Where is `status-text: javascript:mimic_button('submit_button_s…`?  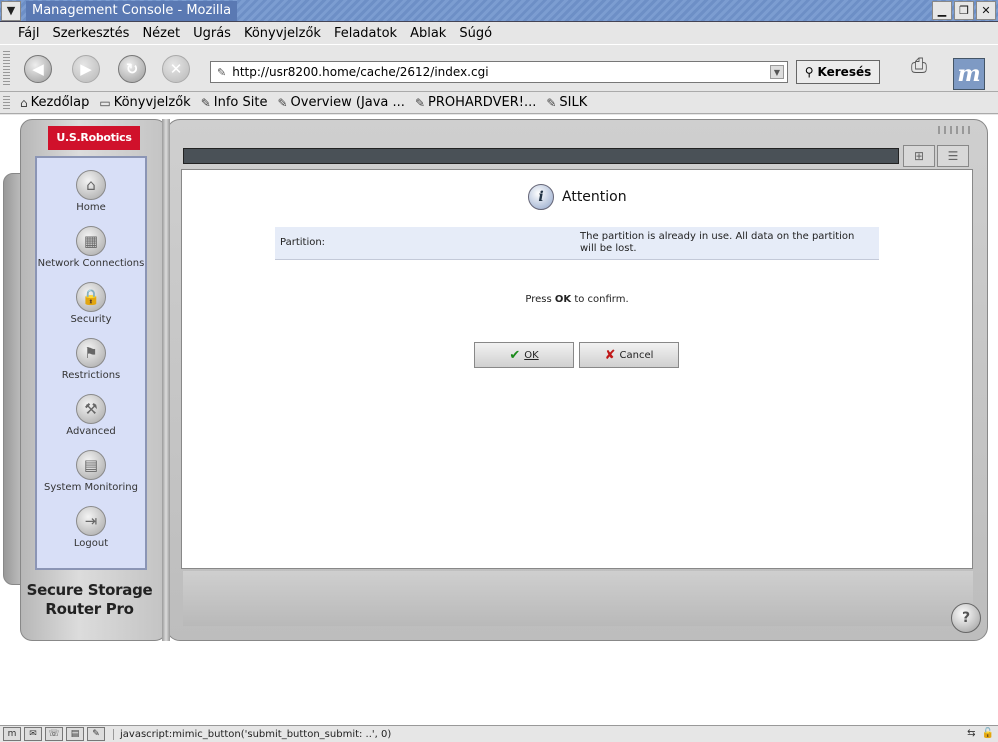 status-text: javascript:mimic_button('submit_button_s… is located at coordinates (252, 734).